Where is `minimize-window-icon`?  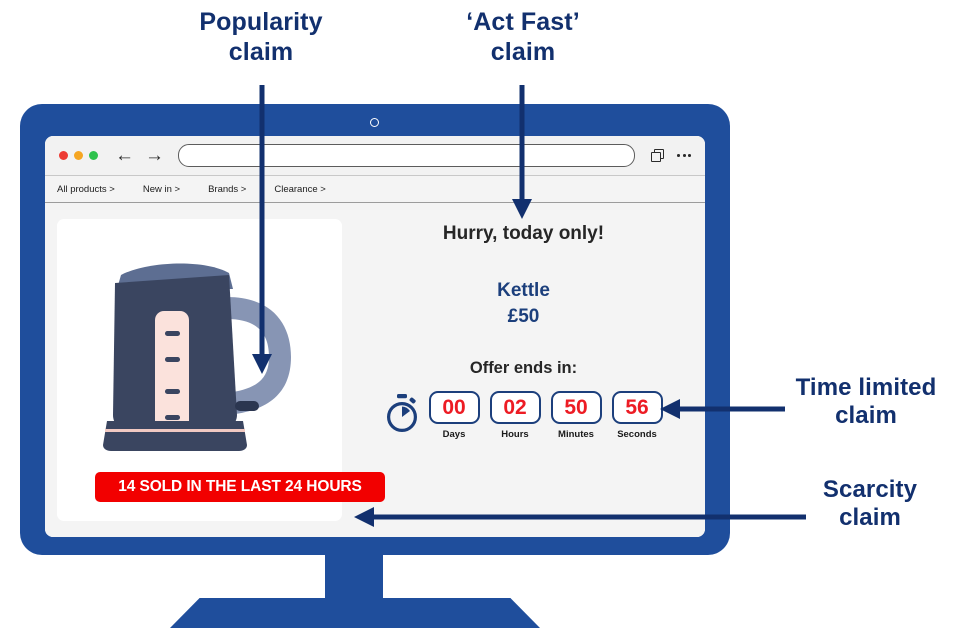
minimize-window-icon is located at coordinates (78, 155).